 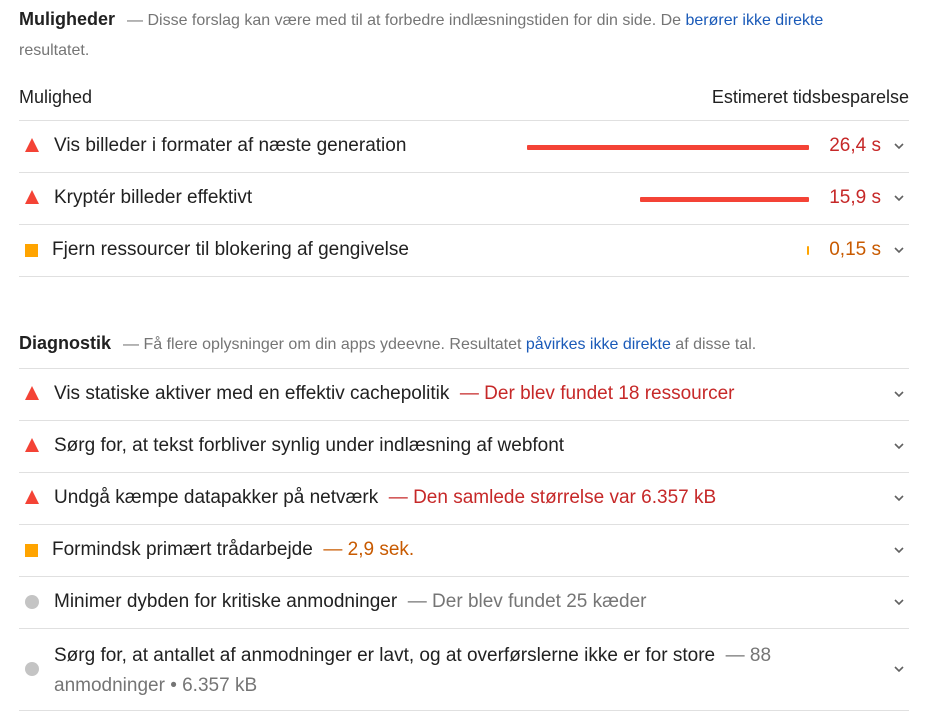 I want to click on column-estimated-savings: Estimeret tidsbesparelse, so click(x=810, y=97).